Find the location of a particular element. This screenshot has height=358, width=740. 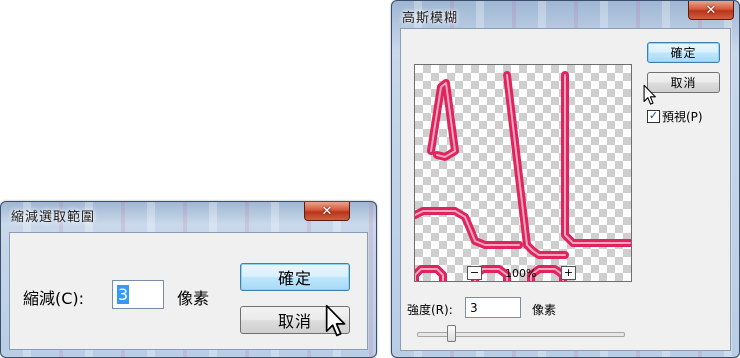

zoom-in-button: + is located at coordinates (568, 273).